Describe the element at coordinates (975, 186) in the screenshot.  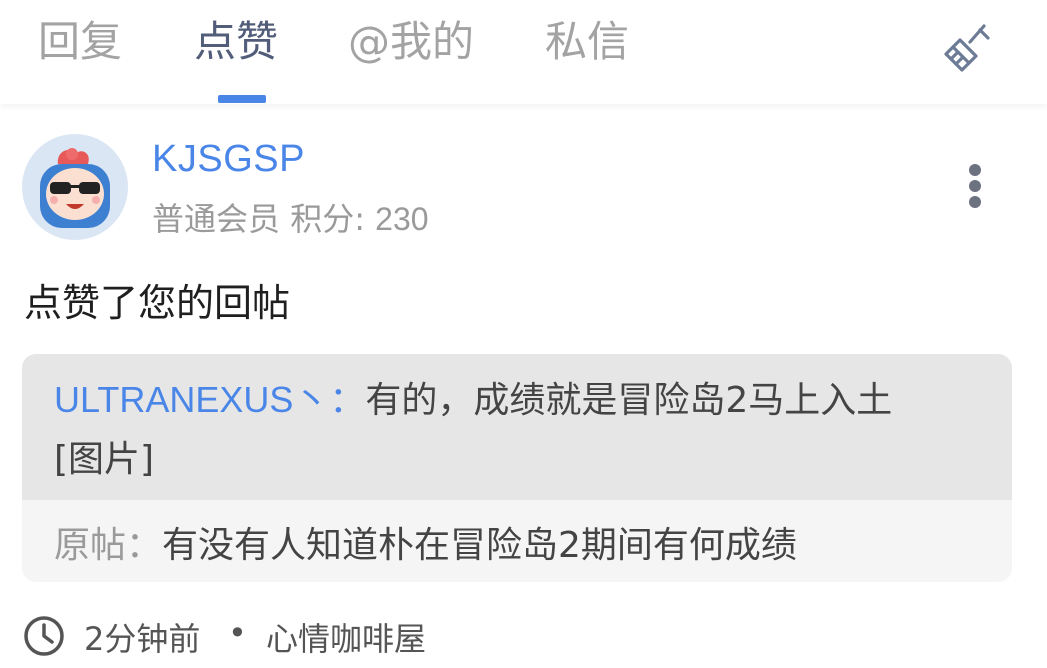
I see `more-options-icon` at that location.